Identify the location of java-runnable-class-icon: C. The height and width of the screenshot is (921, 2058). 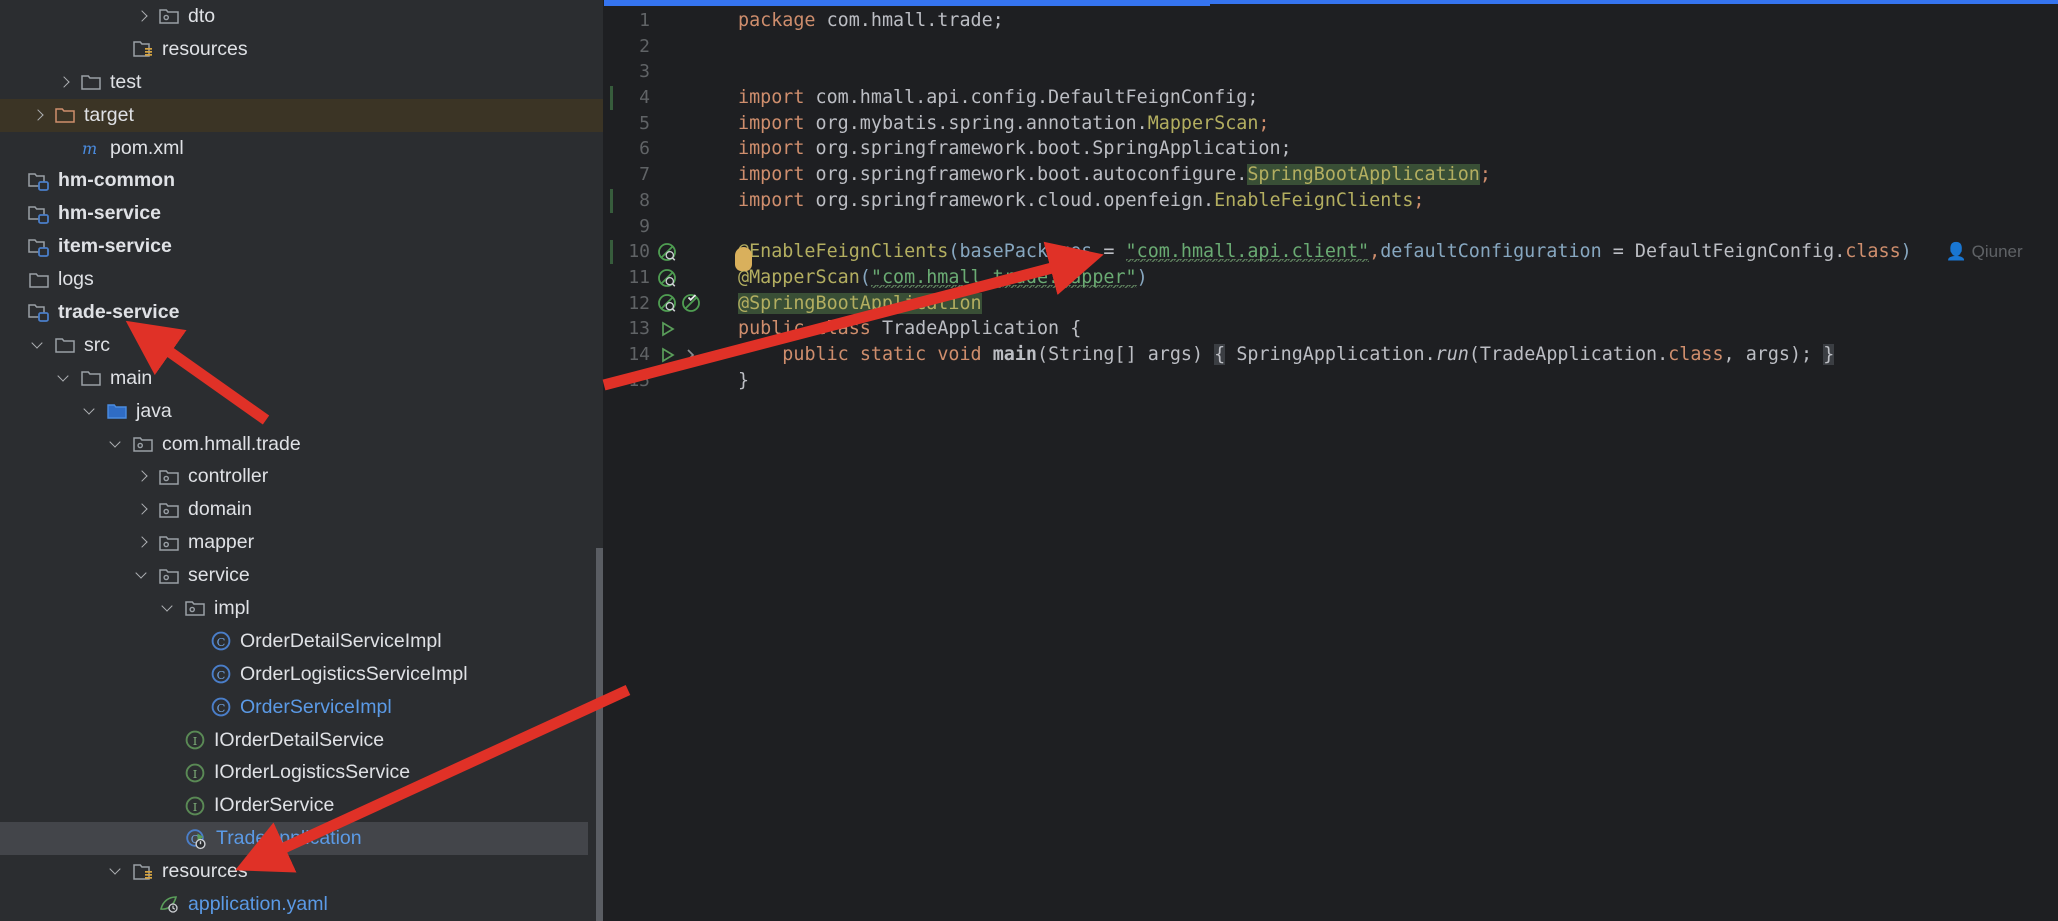
(196, 839).